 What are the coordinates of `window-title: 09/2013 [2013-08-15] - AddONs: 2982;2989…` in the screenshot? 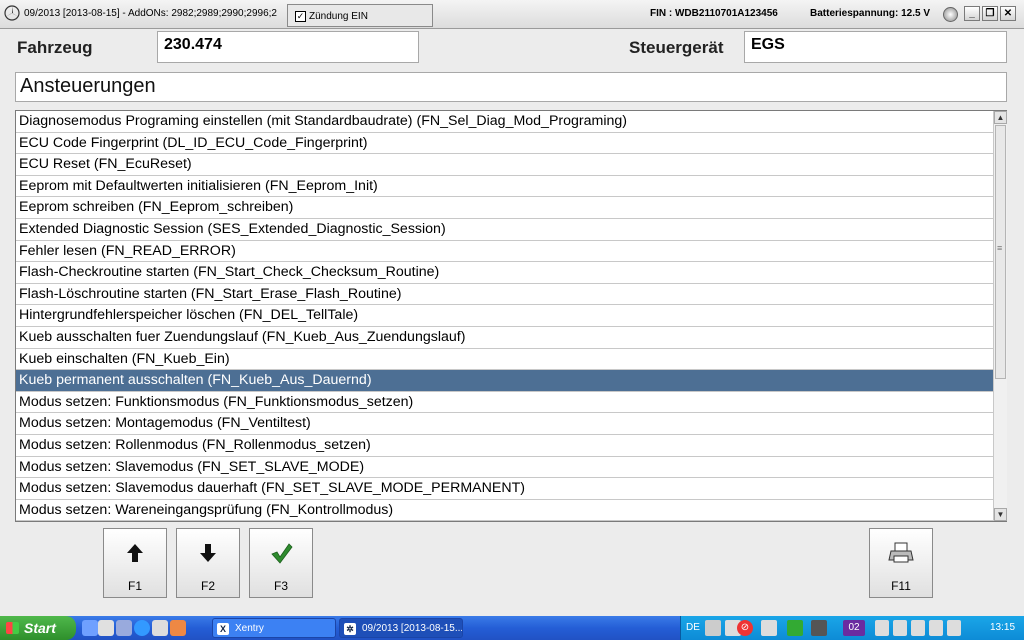 It's located at (150, 13).